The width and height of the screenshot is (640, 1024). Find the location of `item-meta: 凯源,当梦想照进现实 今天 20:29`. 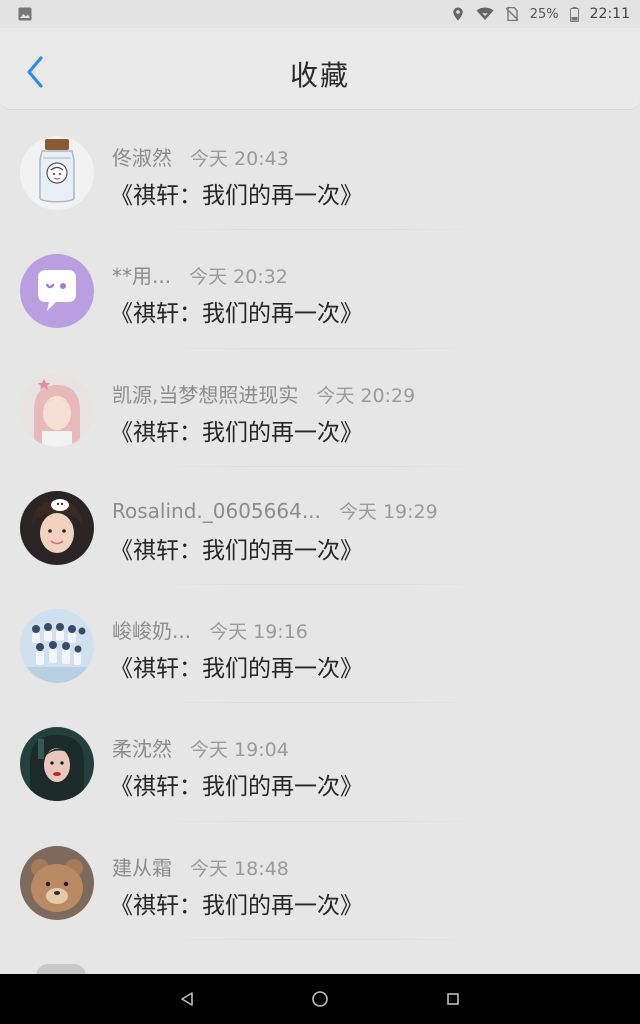

item-meta: 凯源,当梦想照进现实 今天 20:29 is located at coordinates (263, 393).